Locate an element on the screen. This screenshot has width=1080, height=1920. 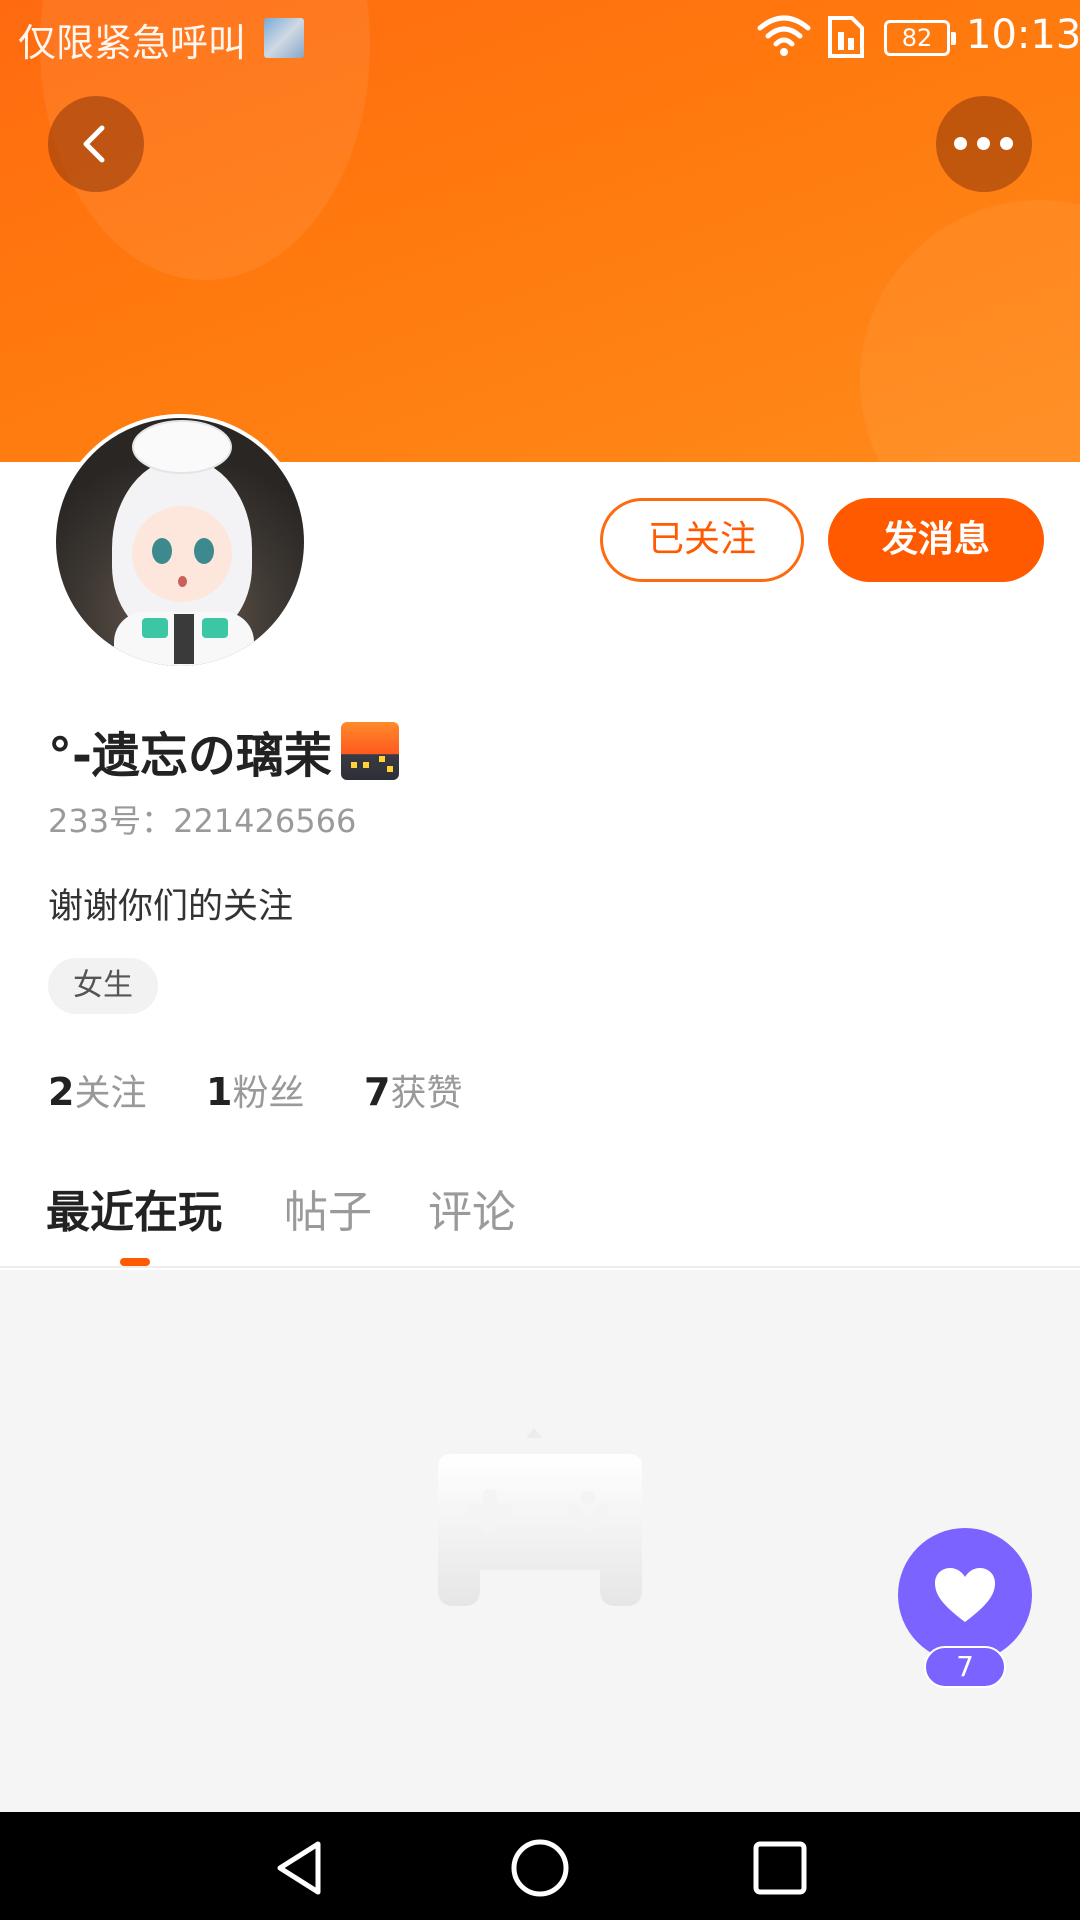
battery-indicator: 82 is located at coordinates (920, 38).